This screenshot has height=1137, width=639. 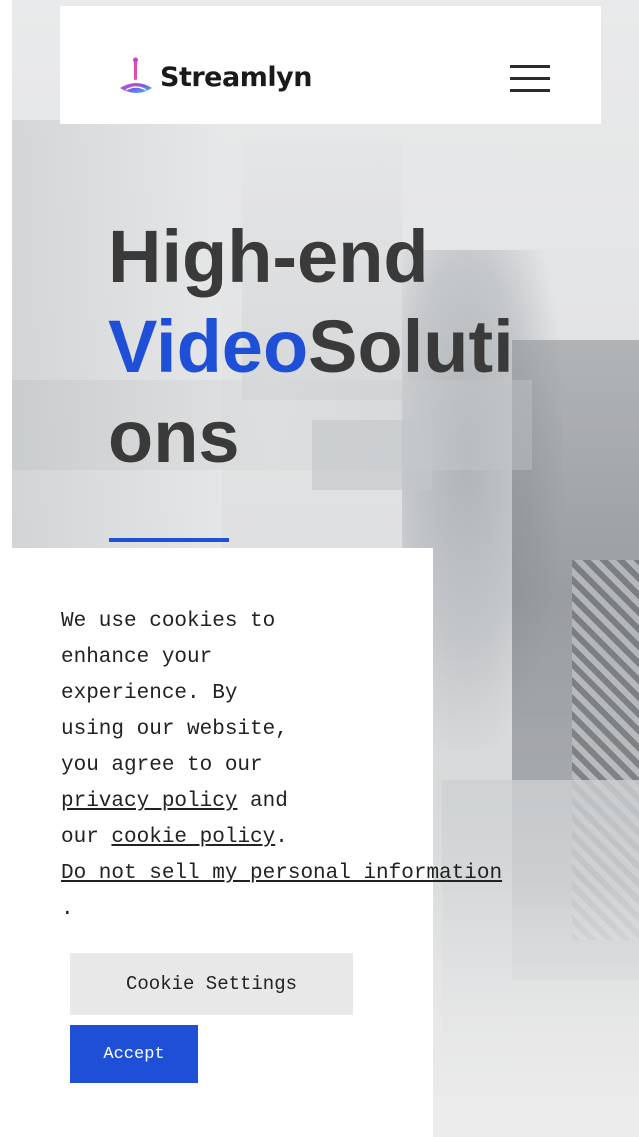 What do you see at coordinates (281, 837) in the screenshot?
I see `cookie-message-period: .` at bounding box center [281, 837].